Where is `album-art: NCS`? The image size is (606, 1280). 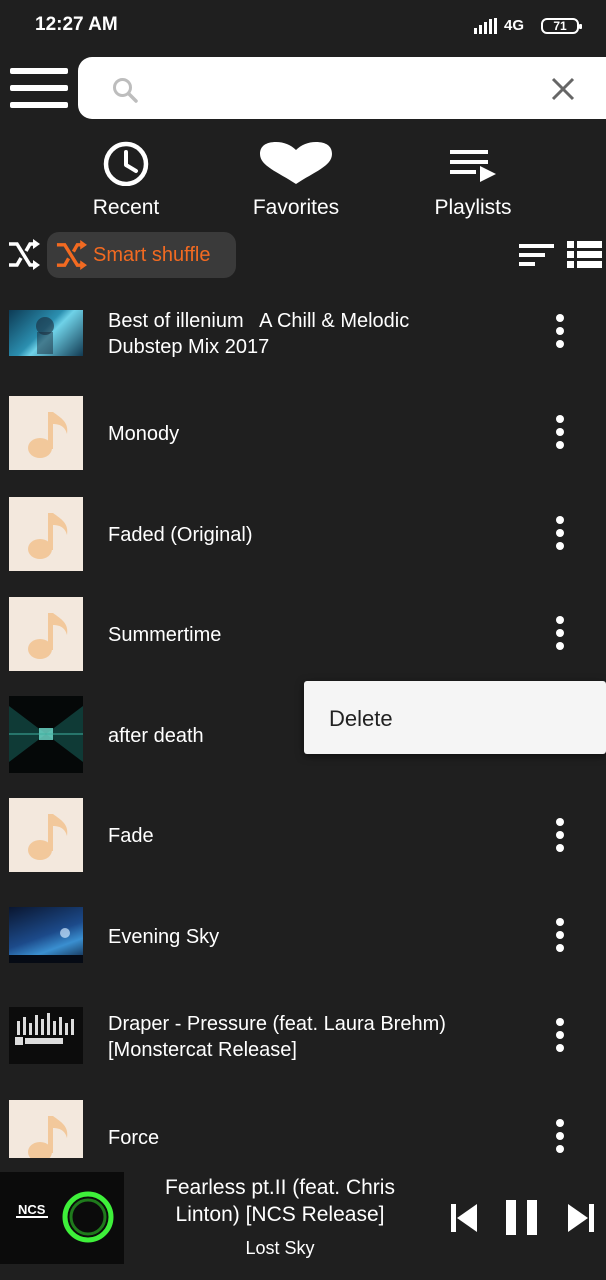
album-art: NCS is located at coordinates (62, 1218).